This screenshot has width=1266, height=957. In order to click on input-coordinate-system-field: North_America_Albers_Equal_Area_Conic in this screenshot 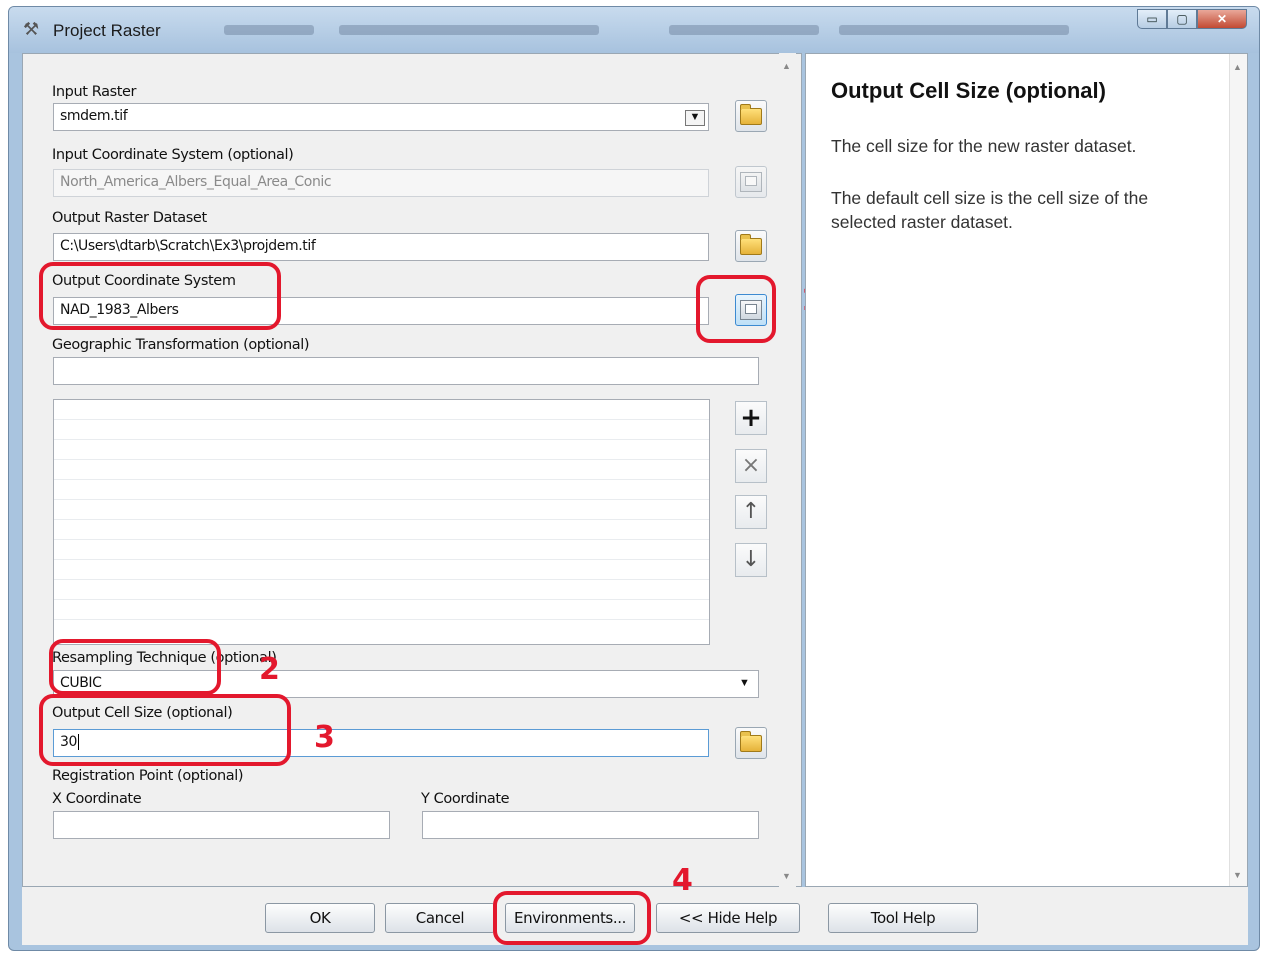, I will do `click(381, 183)`.